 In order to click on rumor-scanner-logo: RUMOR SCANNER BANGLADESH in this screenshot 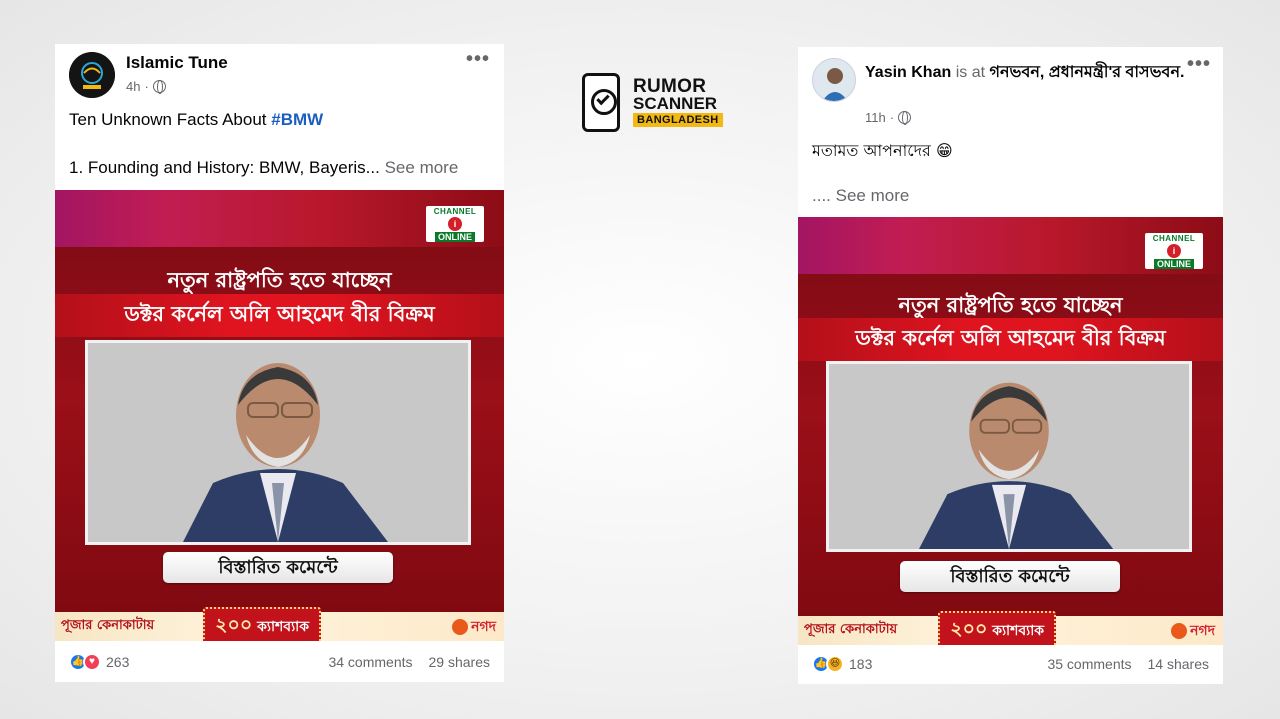, I will do `click(657, 104)`.